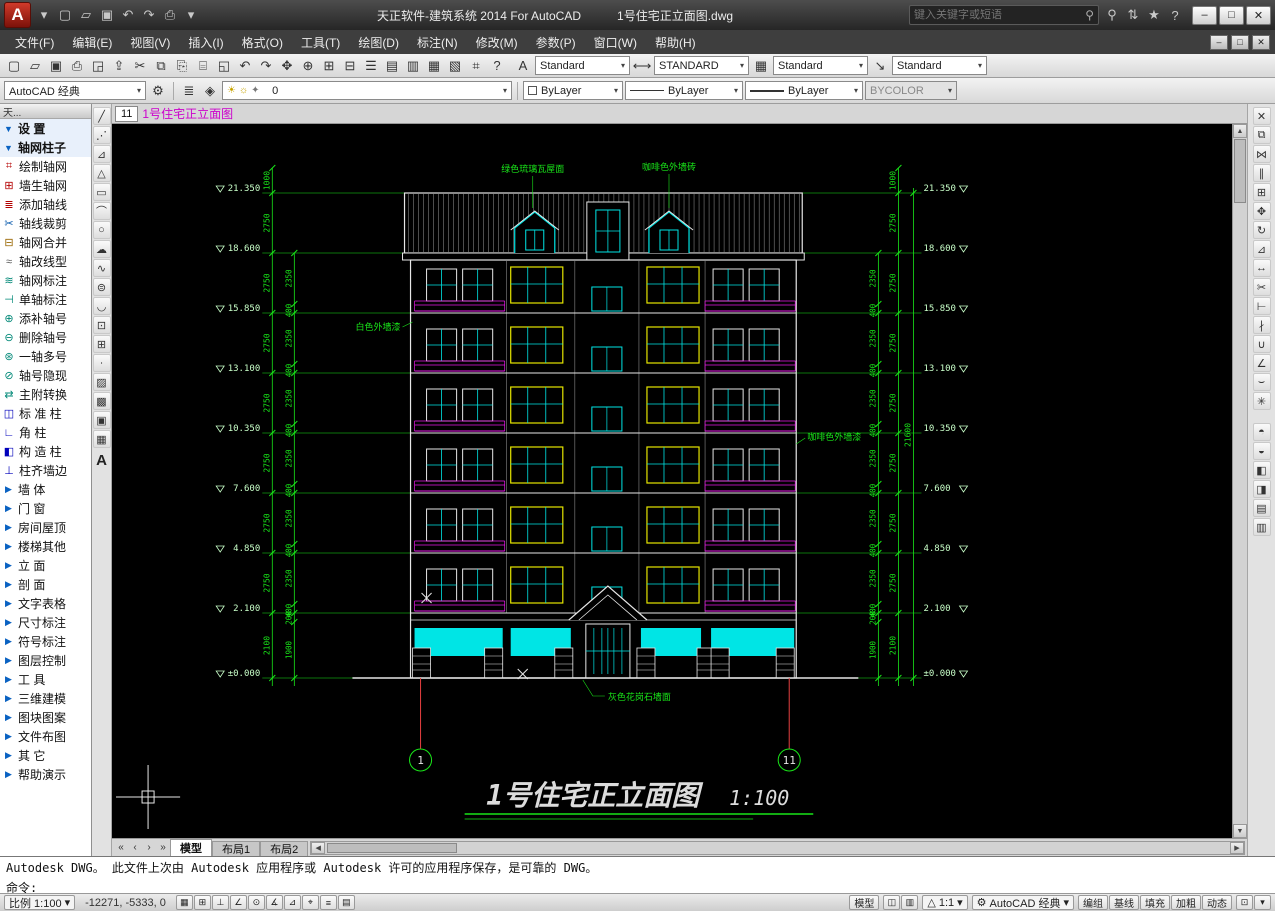 This screenshot has height=911, width=1275. I want to click on erase-icon: ✕, so click(1261, 116).